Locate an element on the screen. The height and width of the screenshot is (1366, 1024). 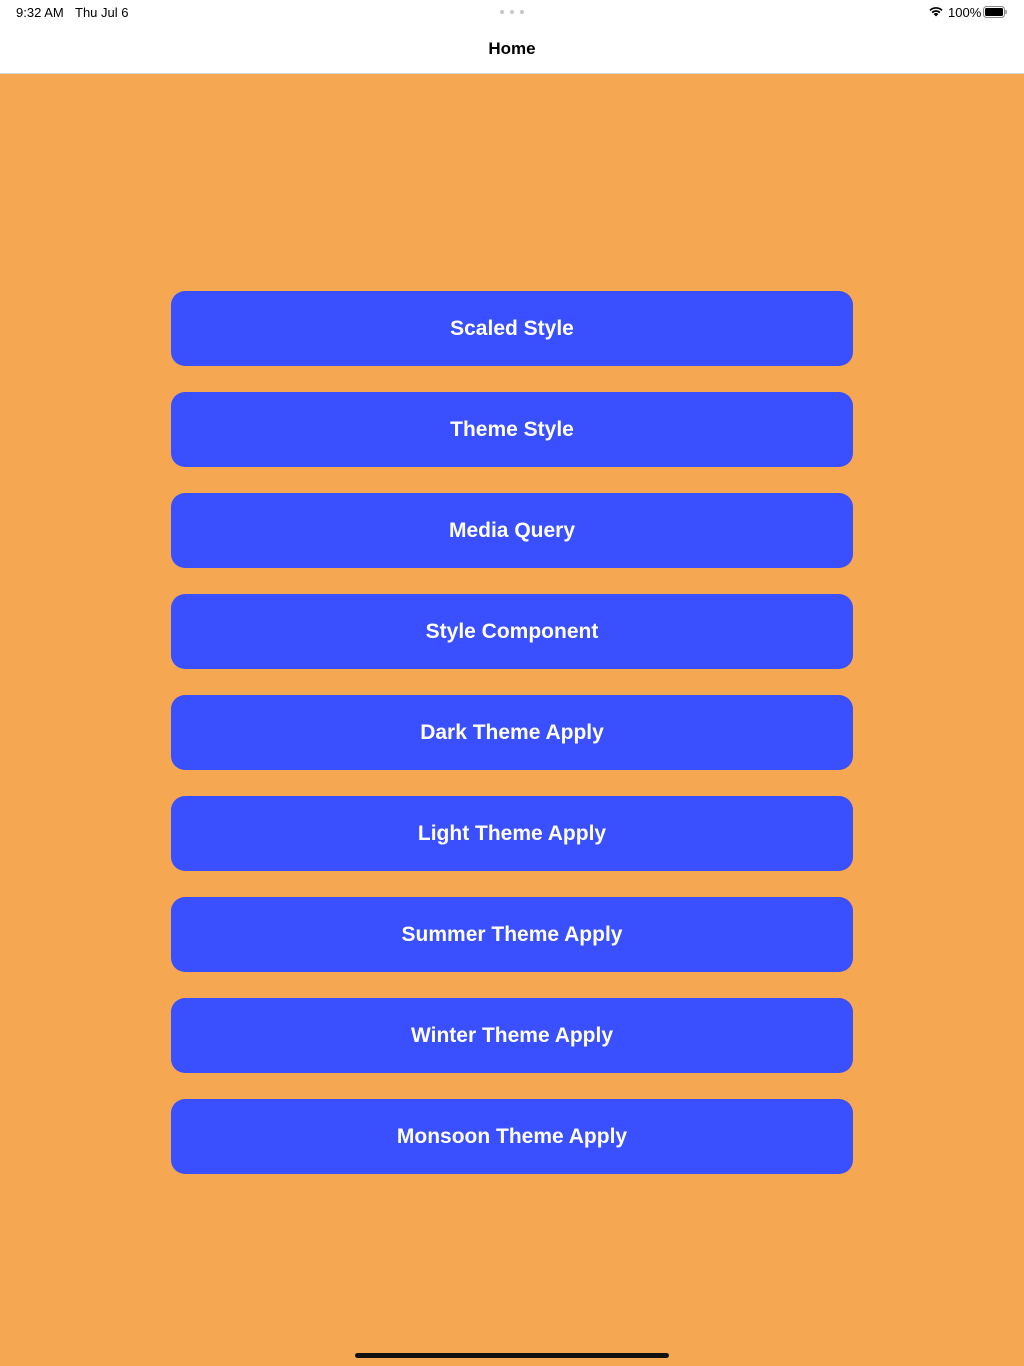
status-bar: 9:32 AM Thu Jul 6 100% is located at coordinates (512, 12).